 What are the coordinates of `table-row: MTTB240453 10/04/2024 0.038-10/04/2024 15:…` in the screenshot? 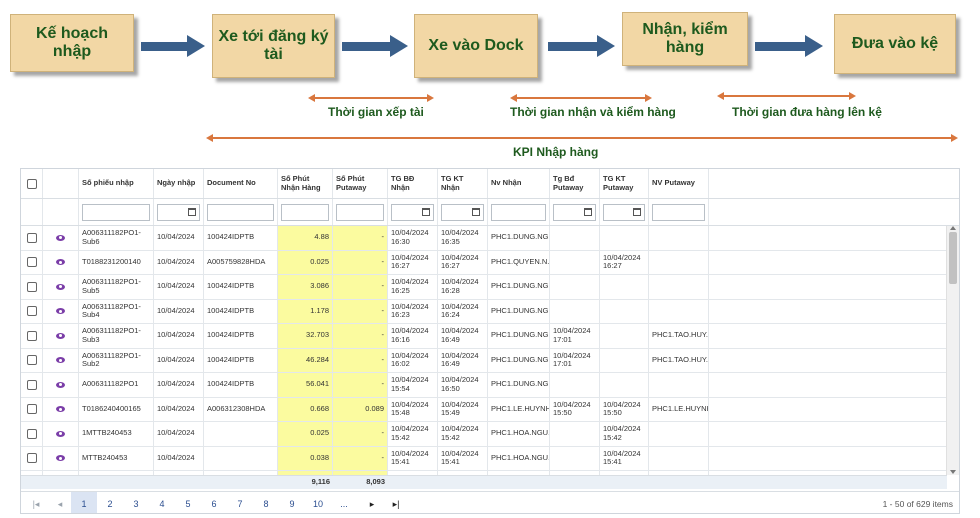 It's located at (484, 458).